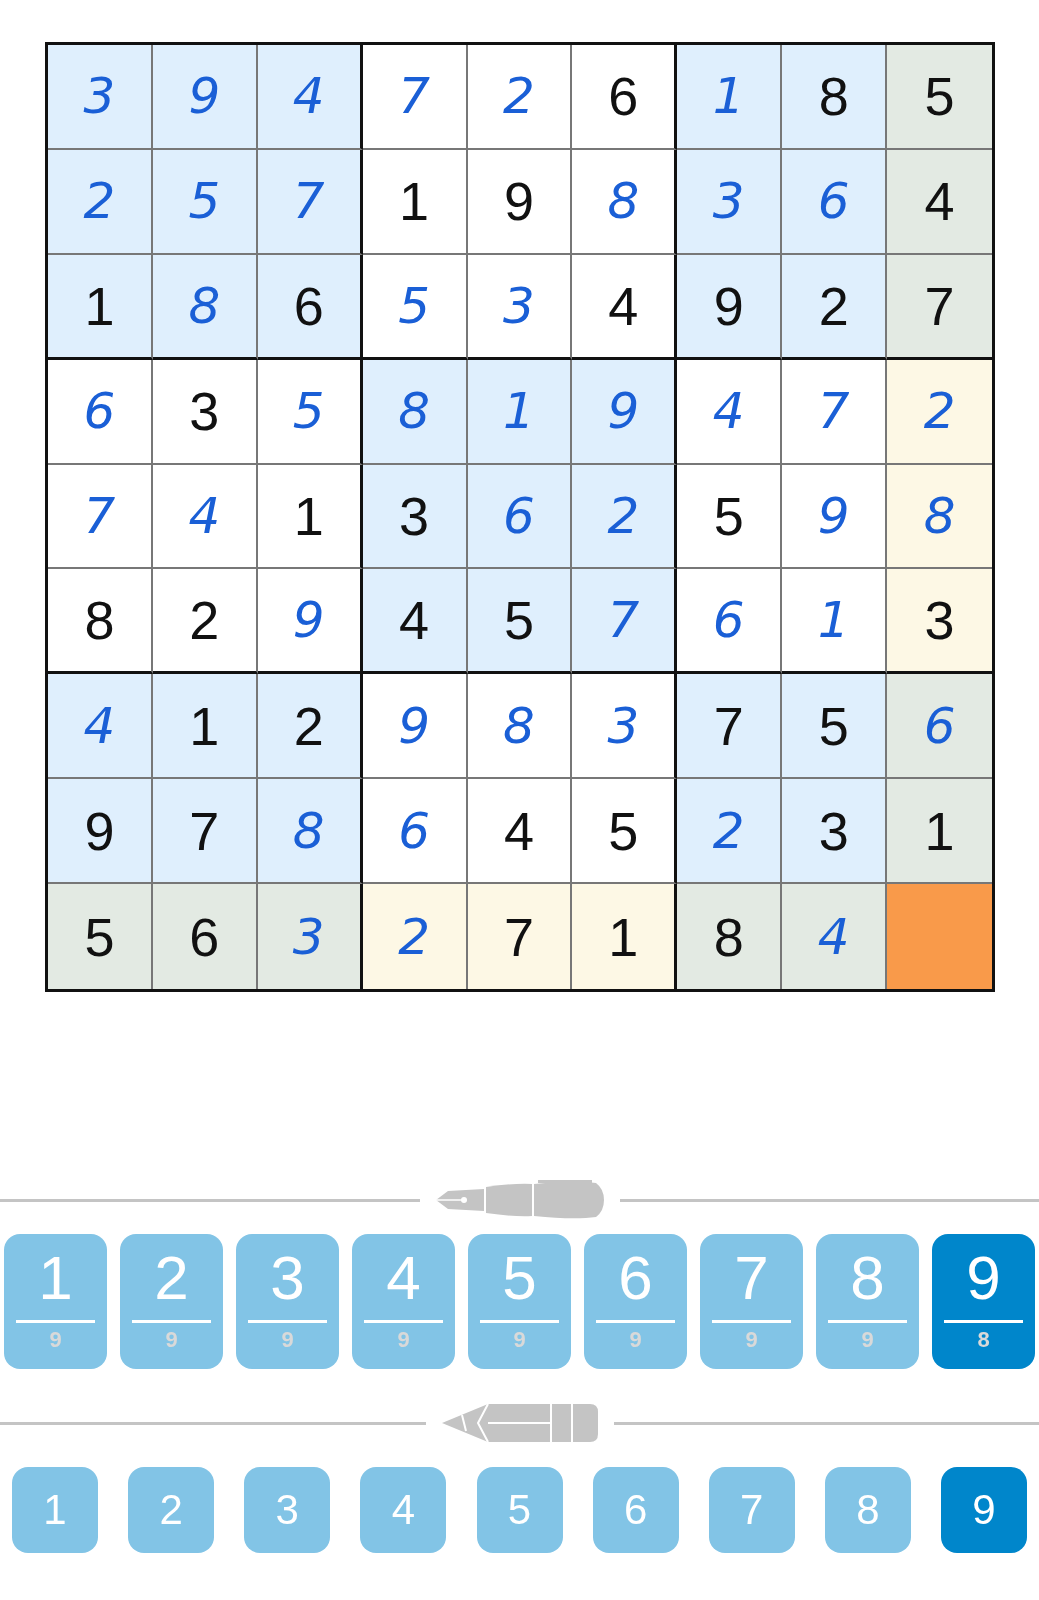 The image size is (1039, 1600). I want to click on pencil-digit-key: 9, so click(984, 1510).